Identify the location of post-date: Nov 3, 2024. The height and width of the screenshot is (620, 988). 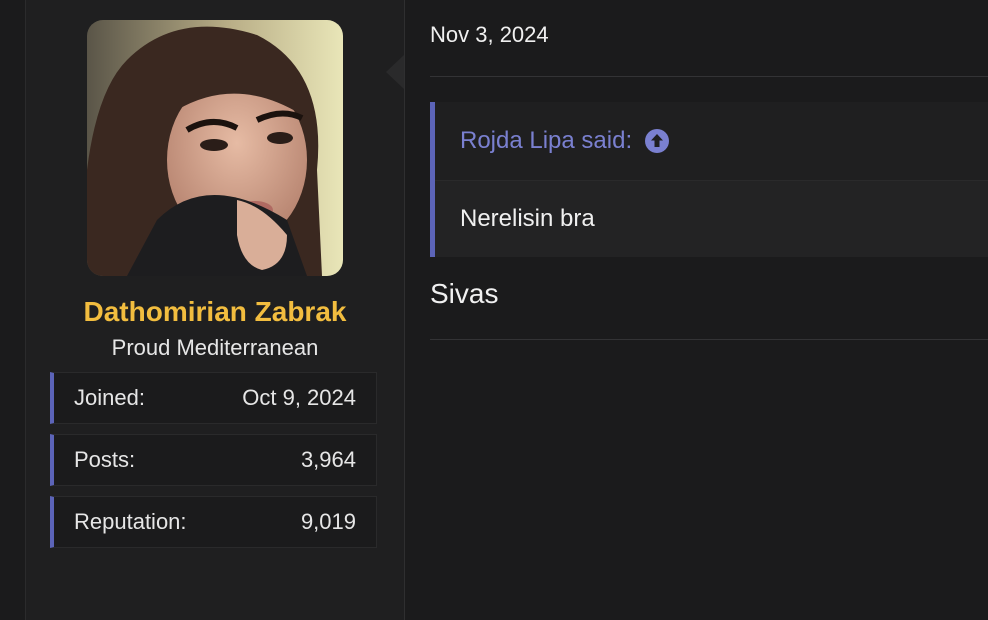
(489, 35).